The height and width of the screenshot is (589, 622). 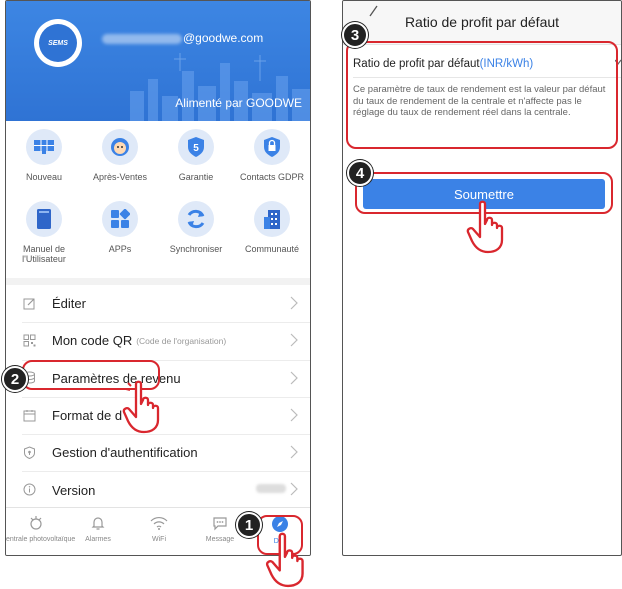 What do you see at coordinates (74, 490) in the screenshot?
I see `menu-item-label: Version` at bounding box center [74, 490].